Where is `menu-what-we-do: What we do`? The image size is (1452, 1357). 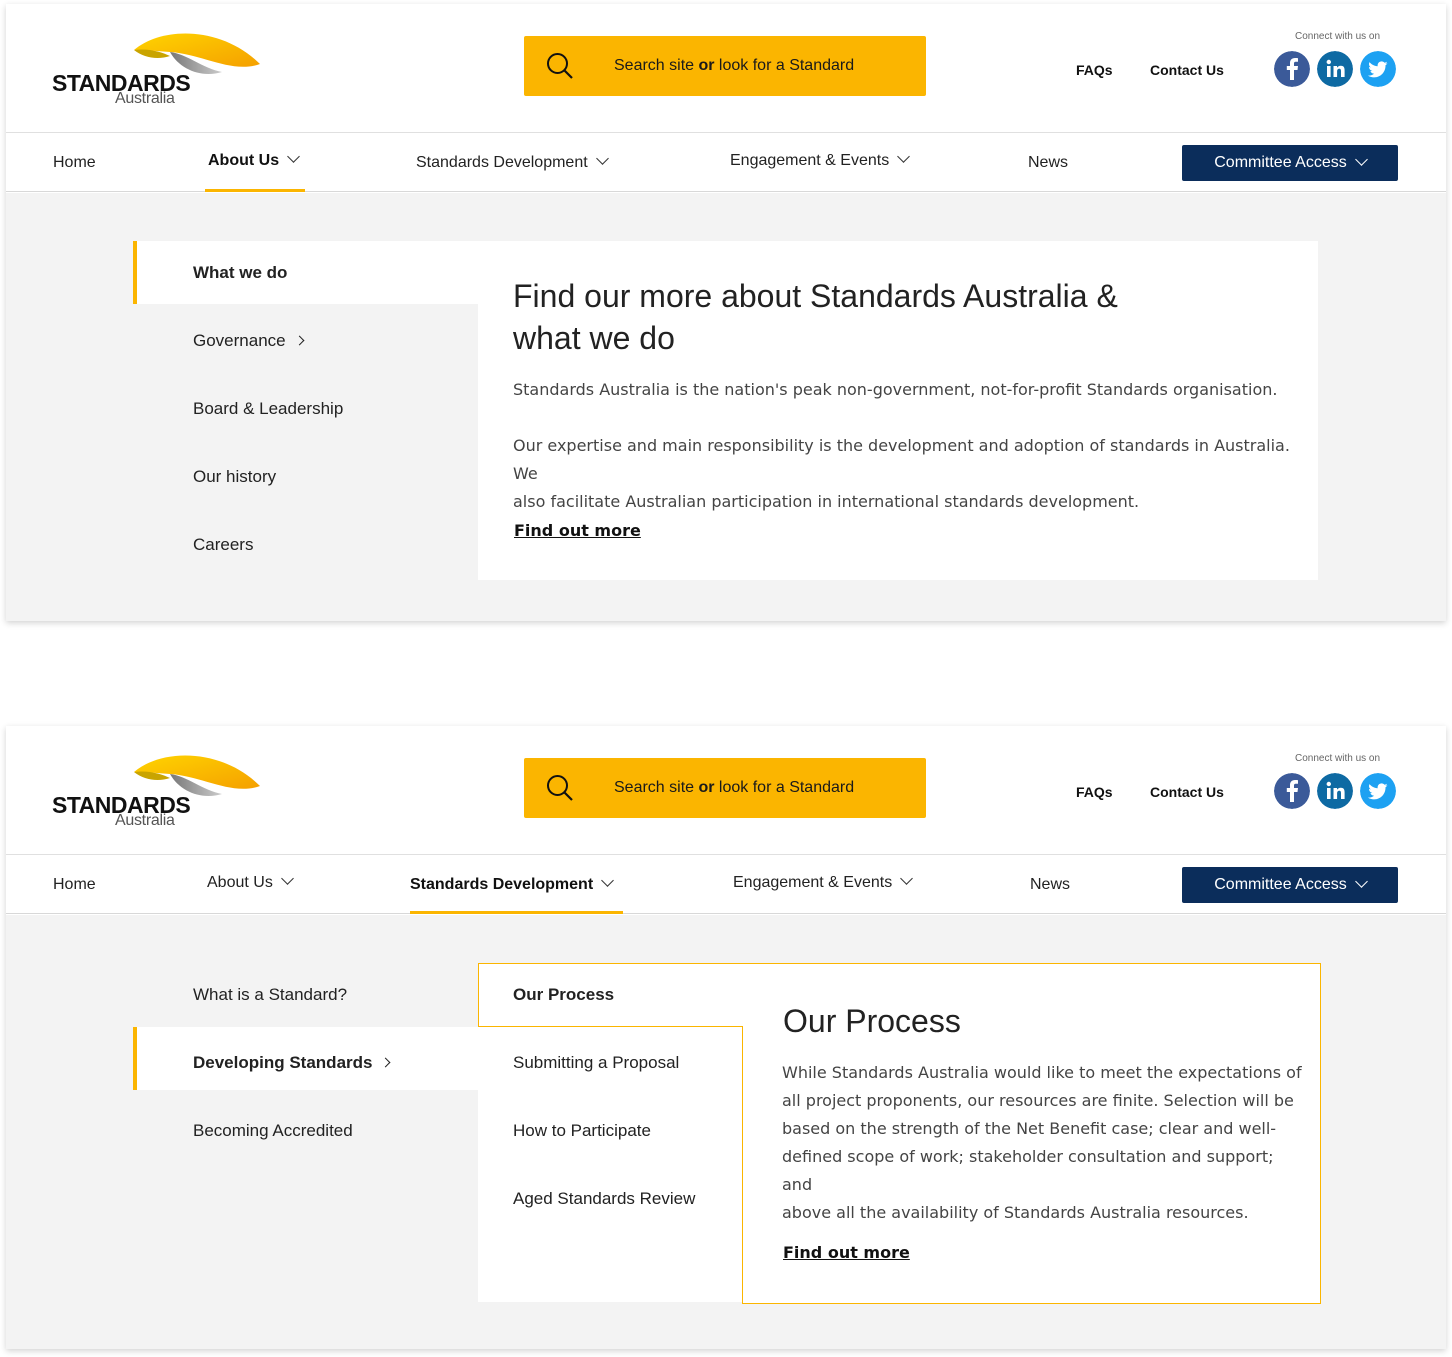
menu-what-we-do: What we do is located at coordinates (240, 273).